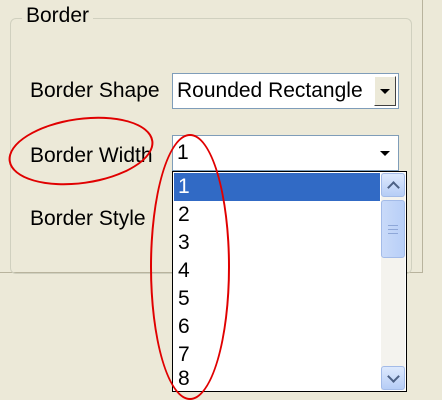 Image resolution: width=442 pixels, height=400 pixels. I want to click on border-shape-dropdown-button, so click(385, 91).